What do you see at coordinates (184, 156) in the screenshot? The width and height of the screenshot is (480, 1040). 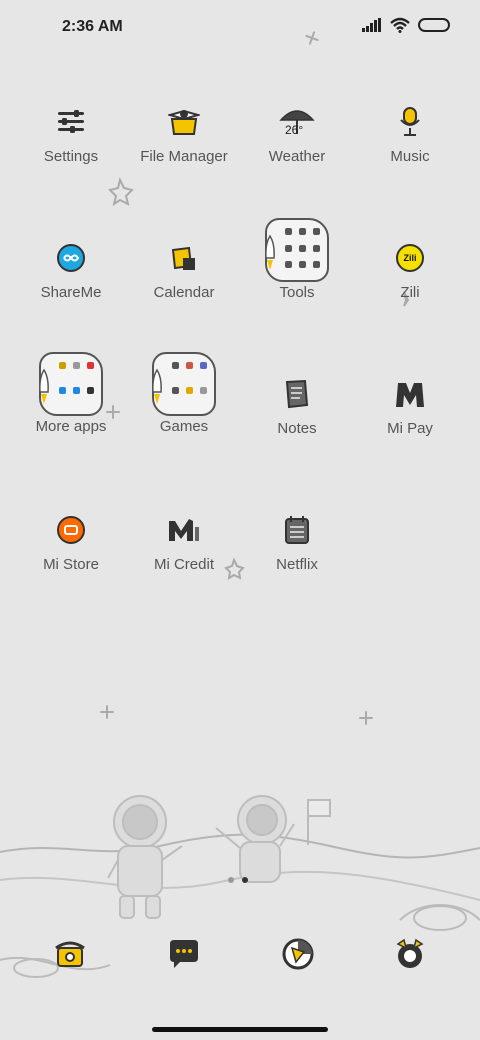 I see `app-label: File Manager` at bounding box center [184, 156].